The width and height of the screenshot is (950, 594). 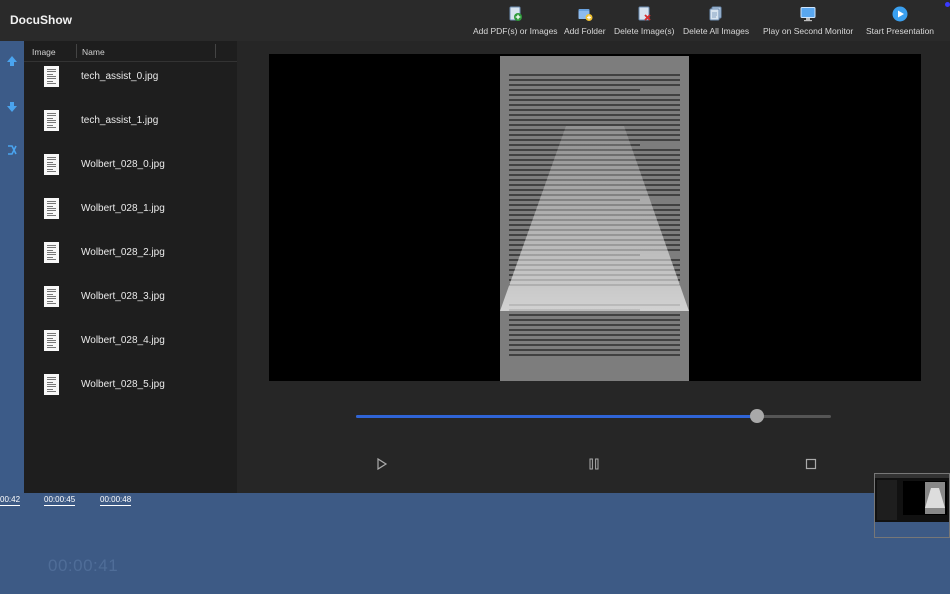 I want to click on second-monitor-button: Play on Second Monitor, so click(x=808, y=21).